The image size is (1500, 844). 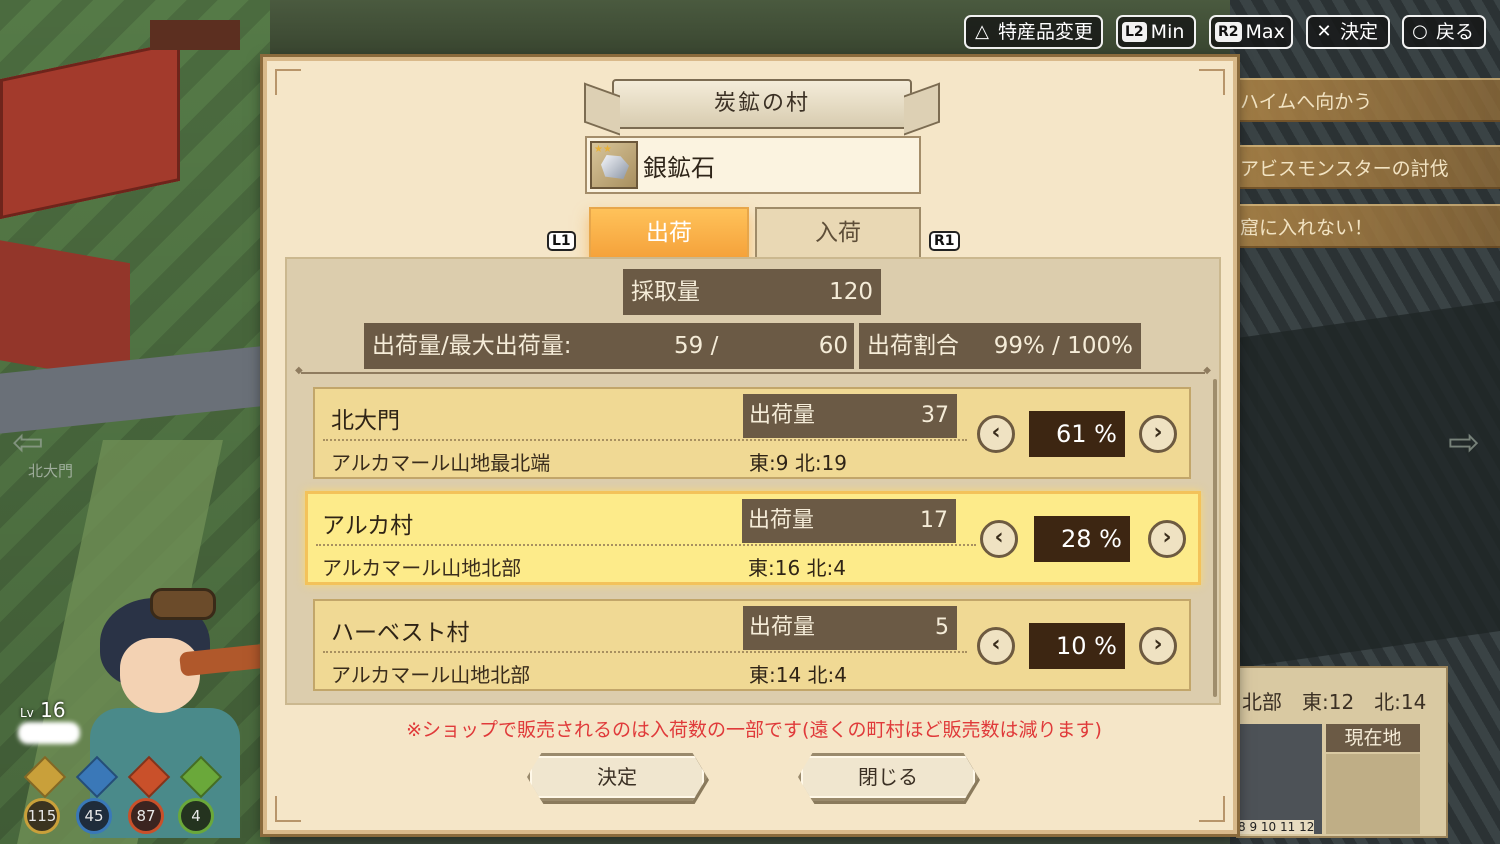 I want to click on destination-row: 北大門 アルカマール山地最北端 出荷量 37 東:9 北:19 ‹ 61 % ›, so click(x=752, y=433).